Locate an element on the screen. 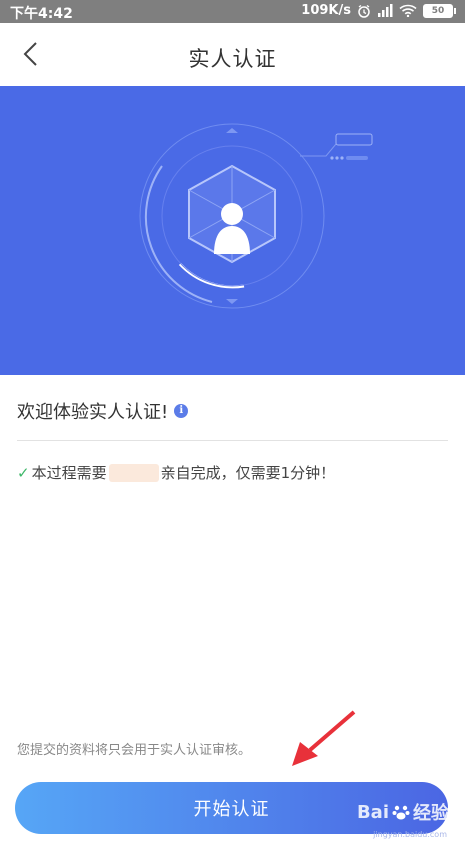  paw-icon is located at coordinates (401, 812).